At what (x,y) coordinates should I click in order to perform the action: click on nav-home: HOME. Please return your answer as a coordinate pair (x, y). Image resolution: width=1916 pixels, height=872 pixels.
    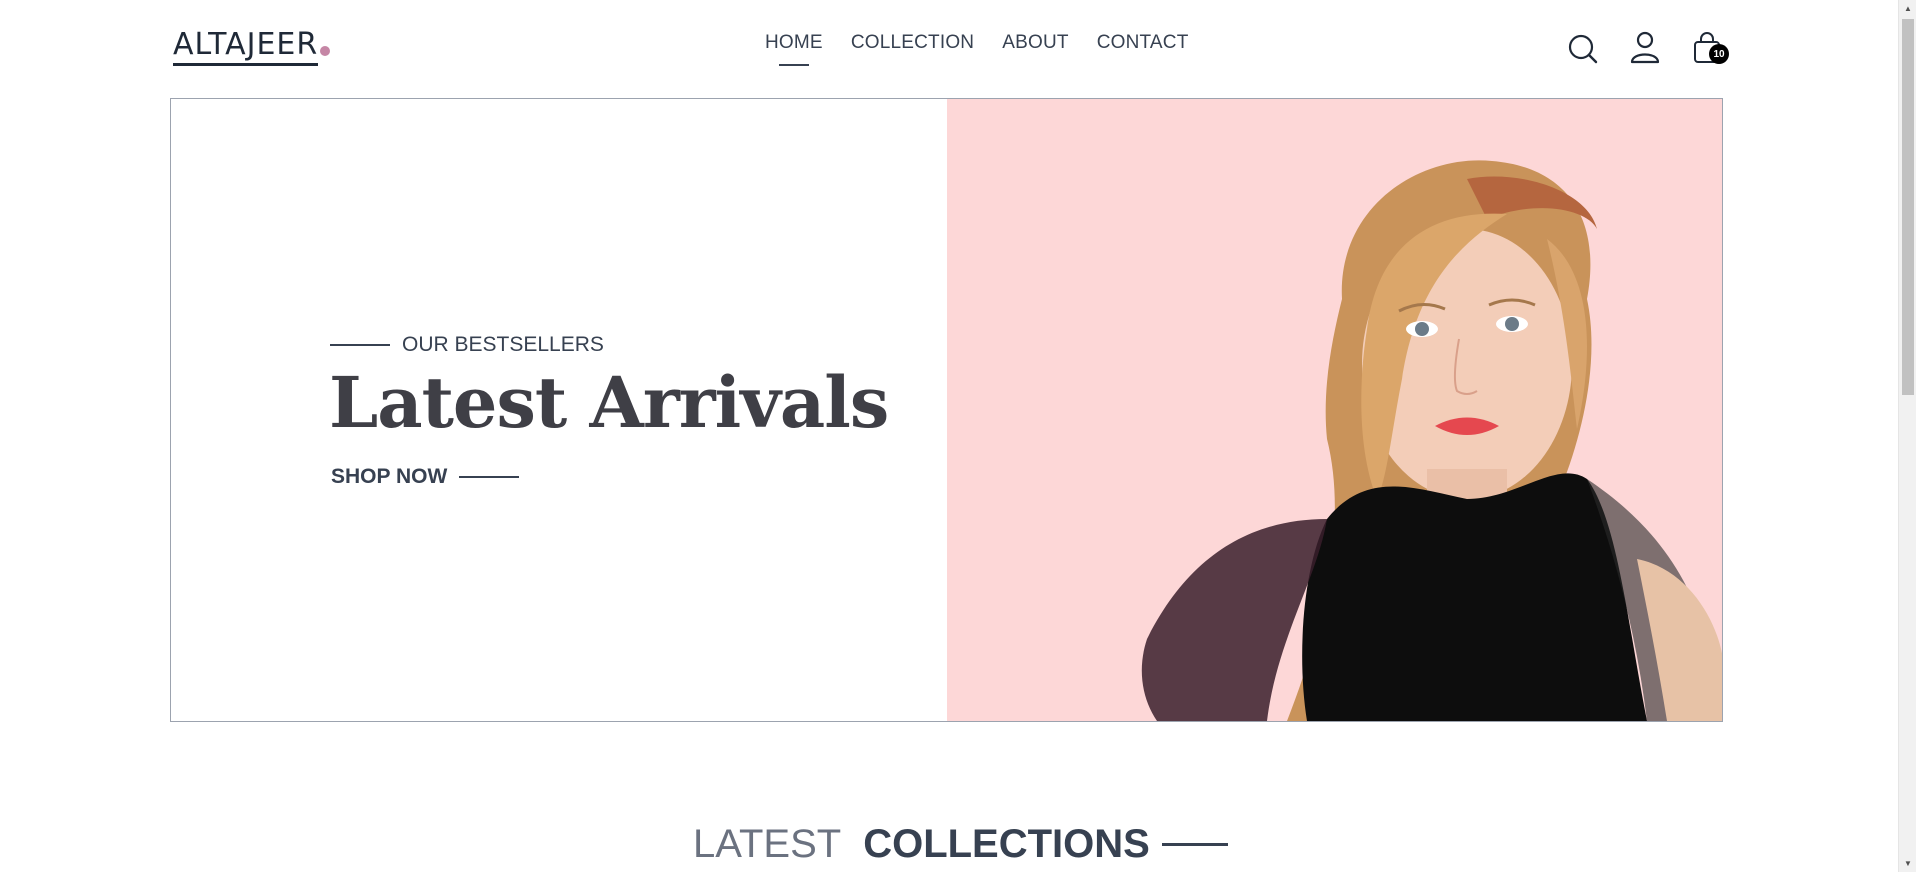
    Looking at the image, I should click on (794, 49).